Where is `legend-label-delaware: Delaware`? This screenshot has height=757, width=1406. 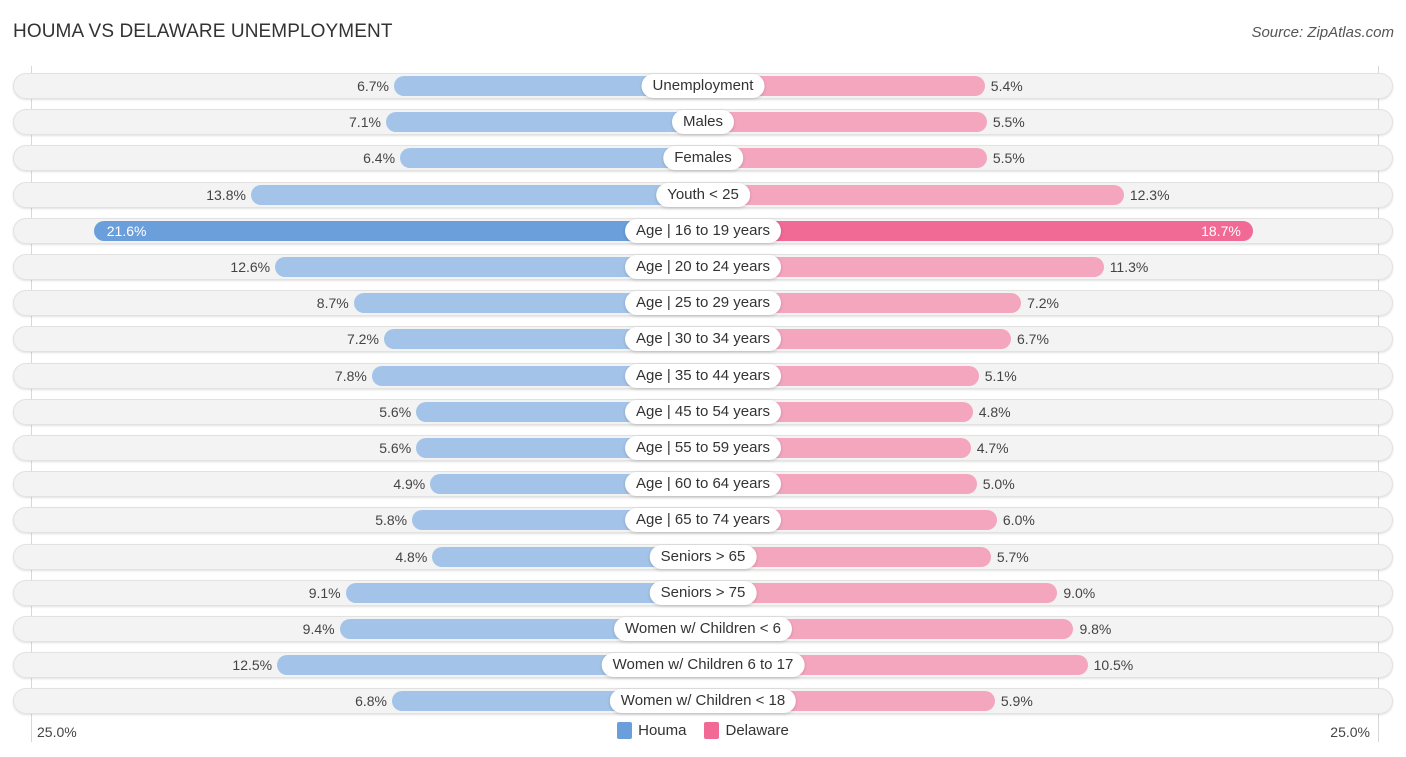
legend-label-delaware: Delaware is located at coordinates (757, 730).